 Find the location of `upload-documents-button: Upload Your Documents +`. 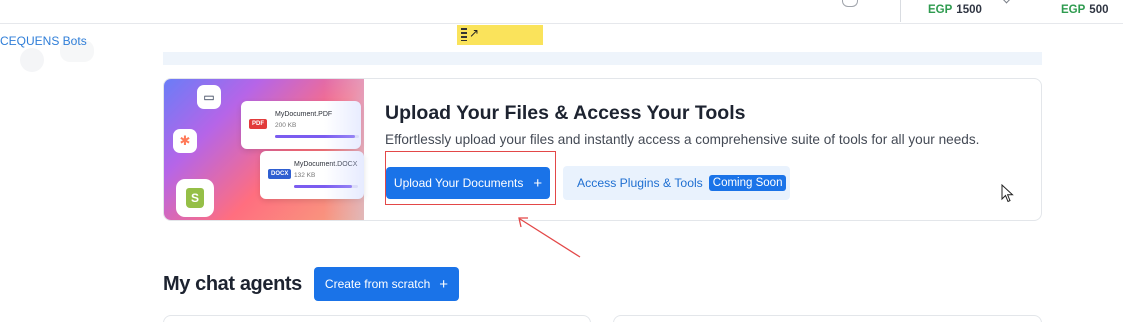

upload-documents-button: Upload Your Documents + is located at coordinates (468, 183).